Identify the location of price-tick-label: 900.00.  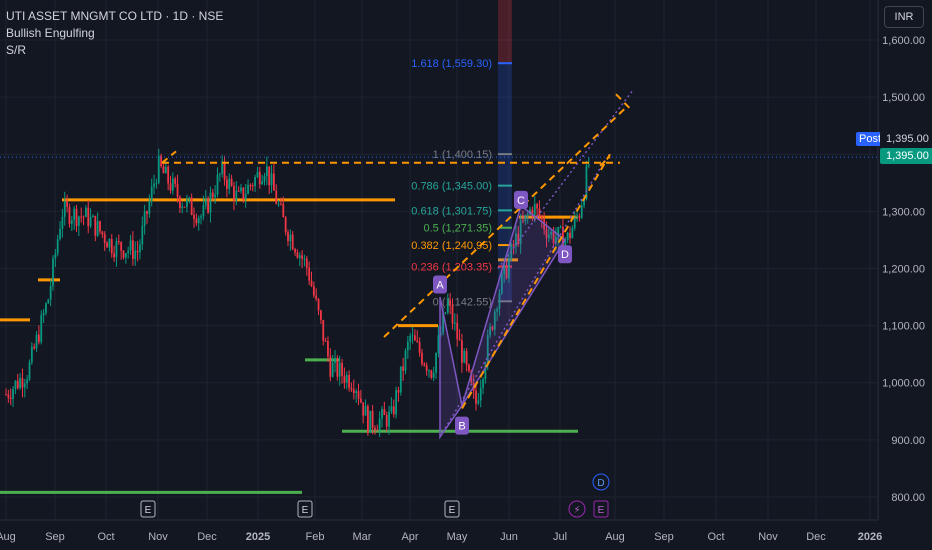
(908, 441).